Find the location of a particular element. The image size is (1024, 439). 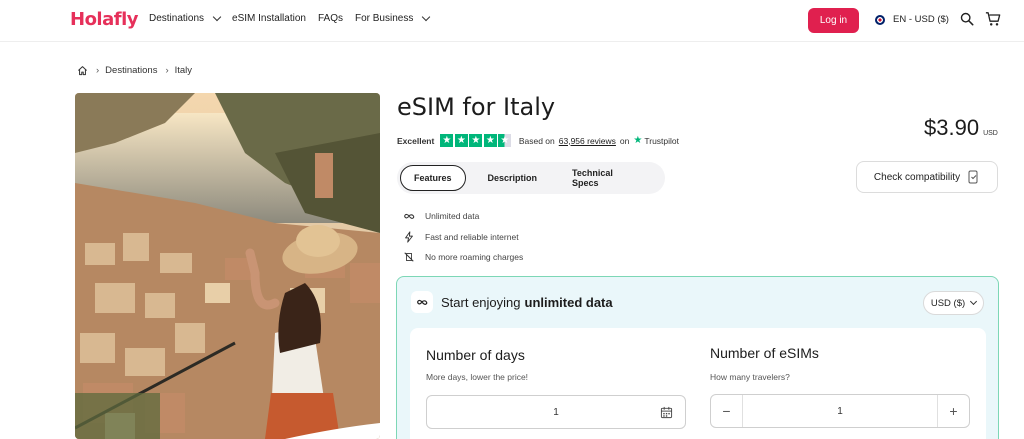

esims-title: Number of eSIMs is located at coordinates (764, 353).